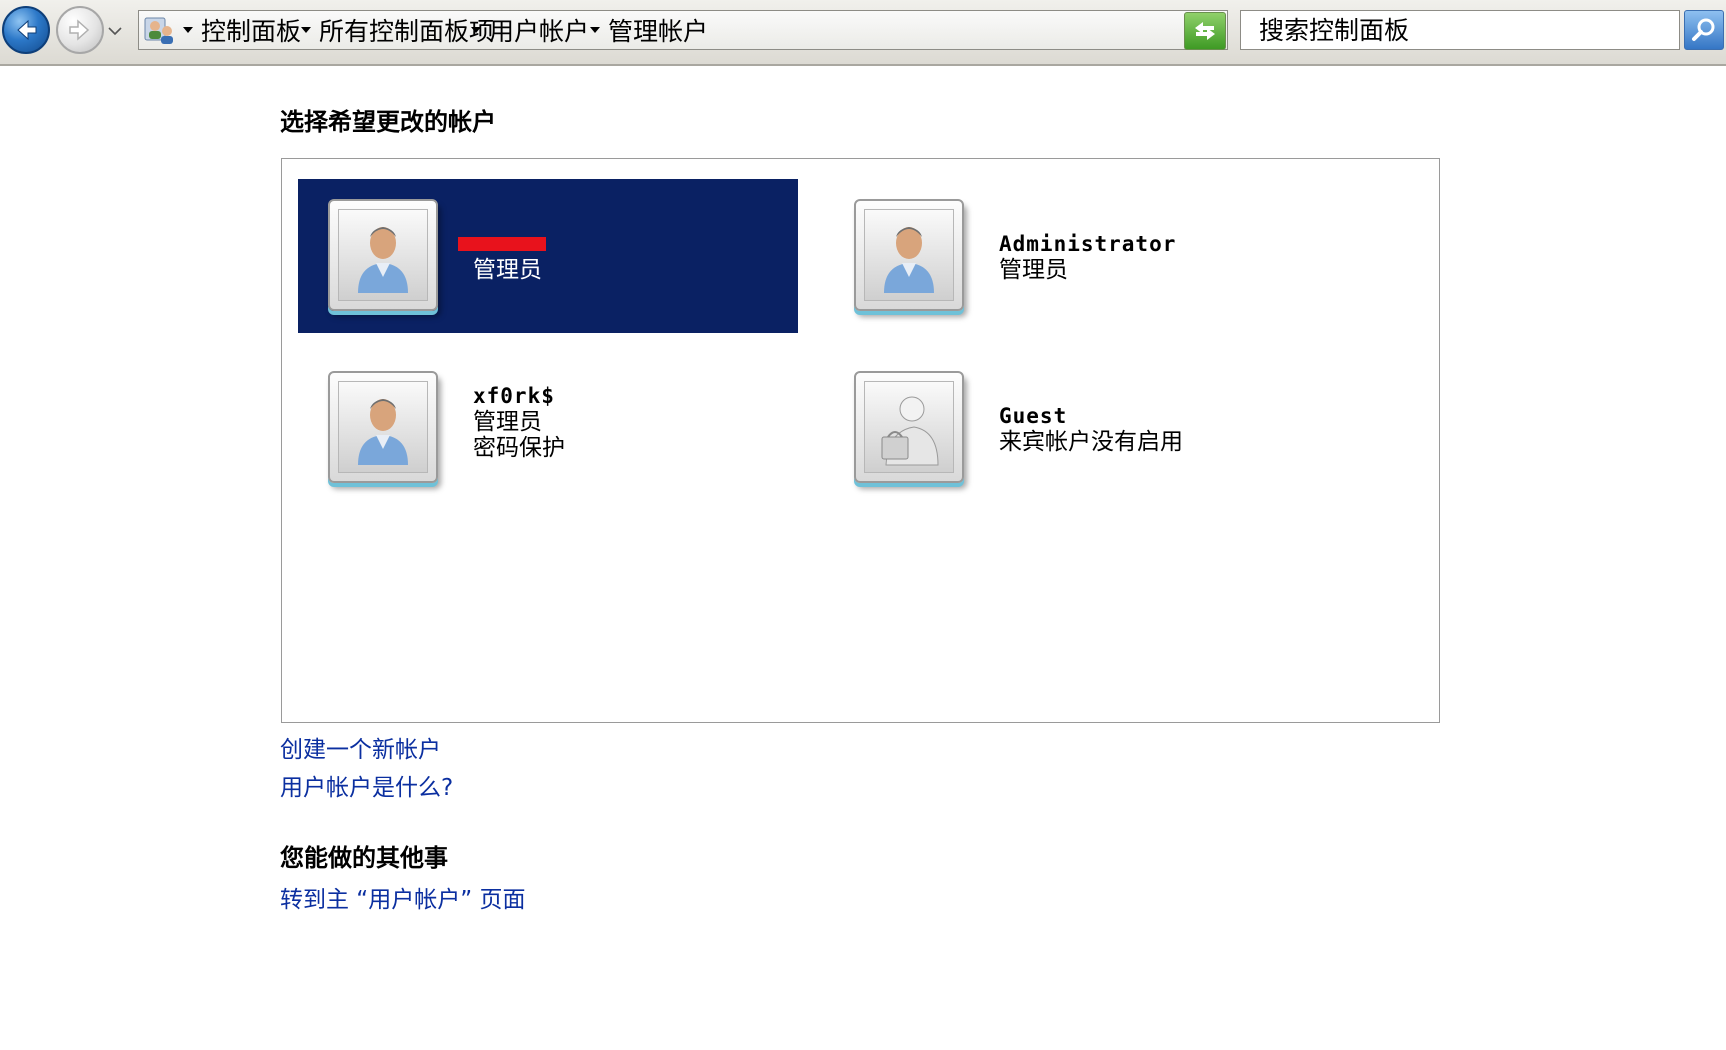  Describe the element at coordinates (519, 448) in the screenshot. I see `account-password-status: 密码保护` at that location.